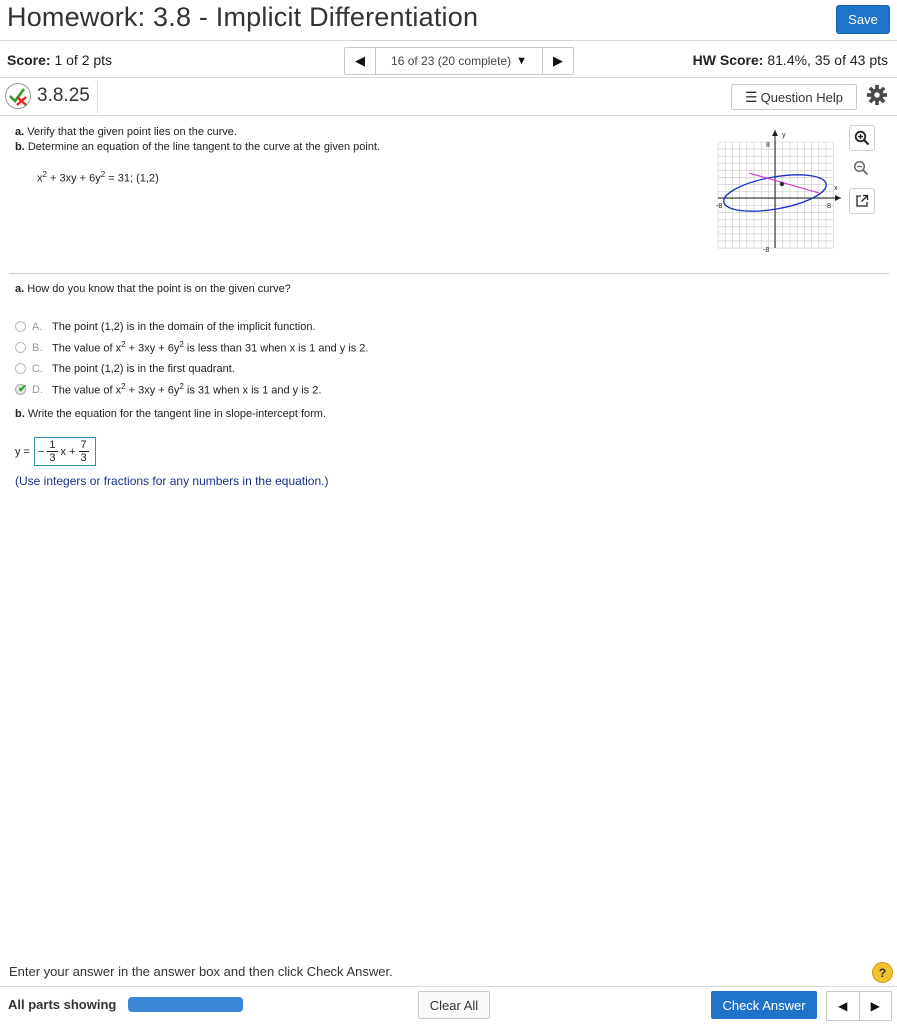 Image resolution: width=897 pixels, height=1024 pixels. Describe the element at coordinates (766, 249) in the screenshot. I see `y-min-label: -8` at that location.